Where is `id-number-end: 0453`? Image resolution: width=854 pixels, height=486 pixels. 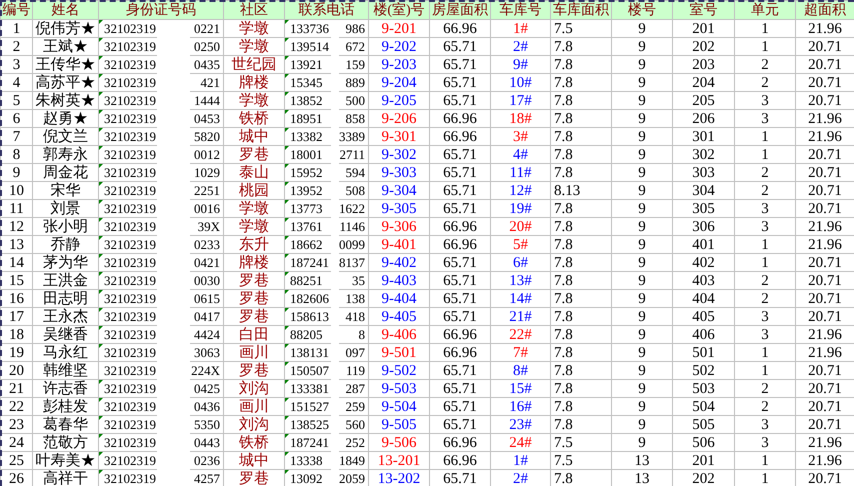 id-number-end: 0453 is located at coordinates (207, 118).